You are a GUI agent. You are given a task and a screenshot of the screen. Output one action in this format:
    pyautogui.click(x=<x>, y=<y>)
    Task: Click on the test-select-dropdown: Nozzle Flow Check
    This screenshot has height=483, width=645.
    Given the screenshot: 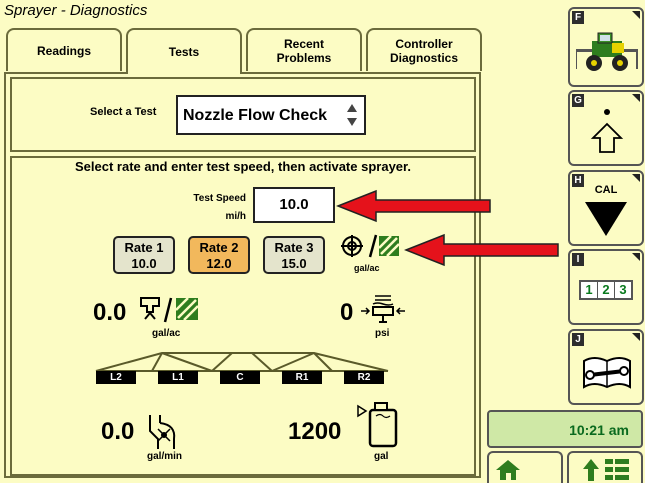 What is the action you would take?
    pyautogui.click(x=271, y=115)
    